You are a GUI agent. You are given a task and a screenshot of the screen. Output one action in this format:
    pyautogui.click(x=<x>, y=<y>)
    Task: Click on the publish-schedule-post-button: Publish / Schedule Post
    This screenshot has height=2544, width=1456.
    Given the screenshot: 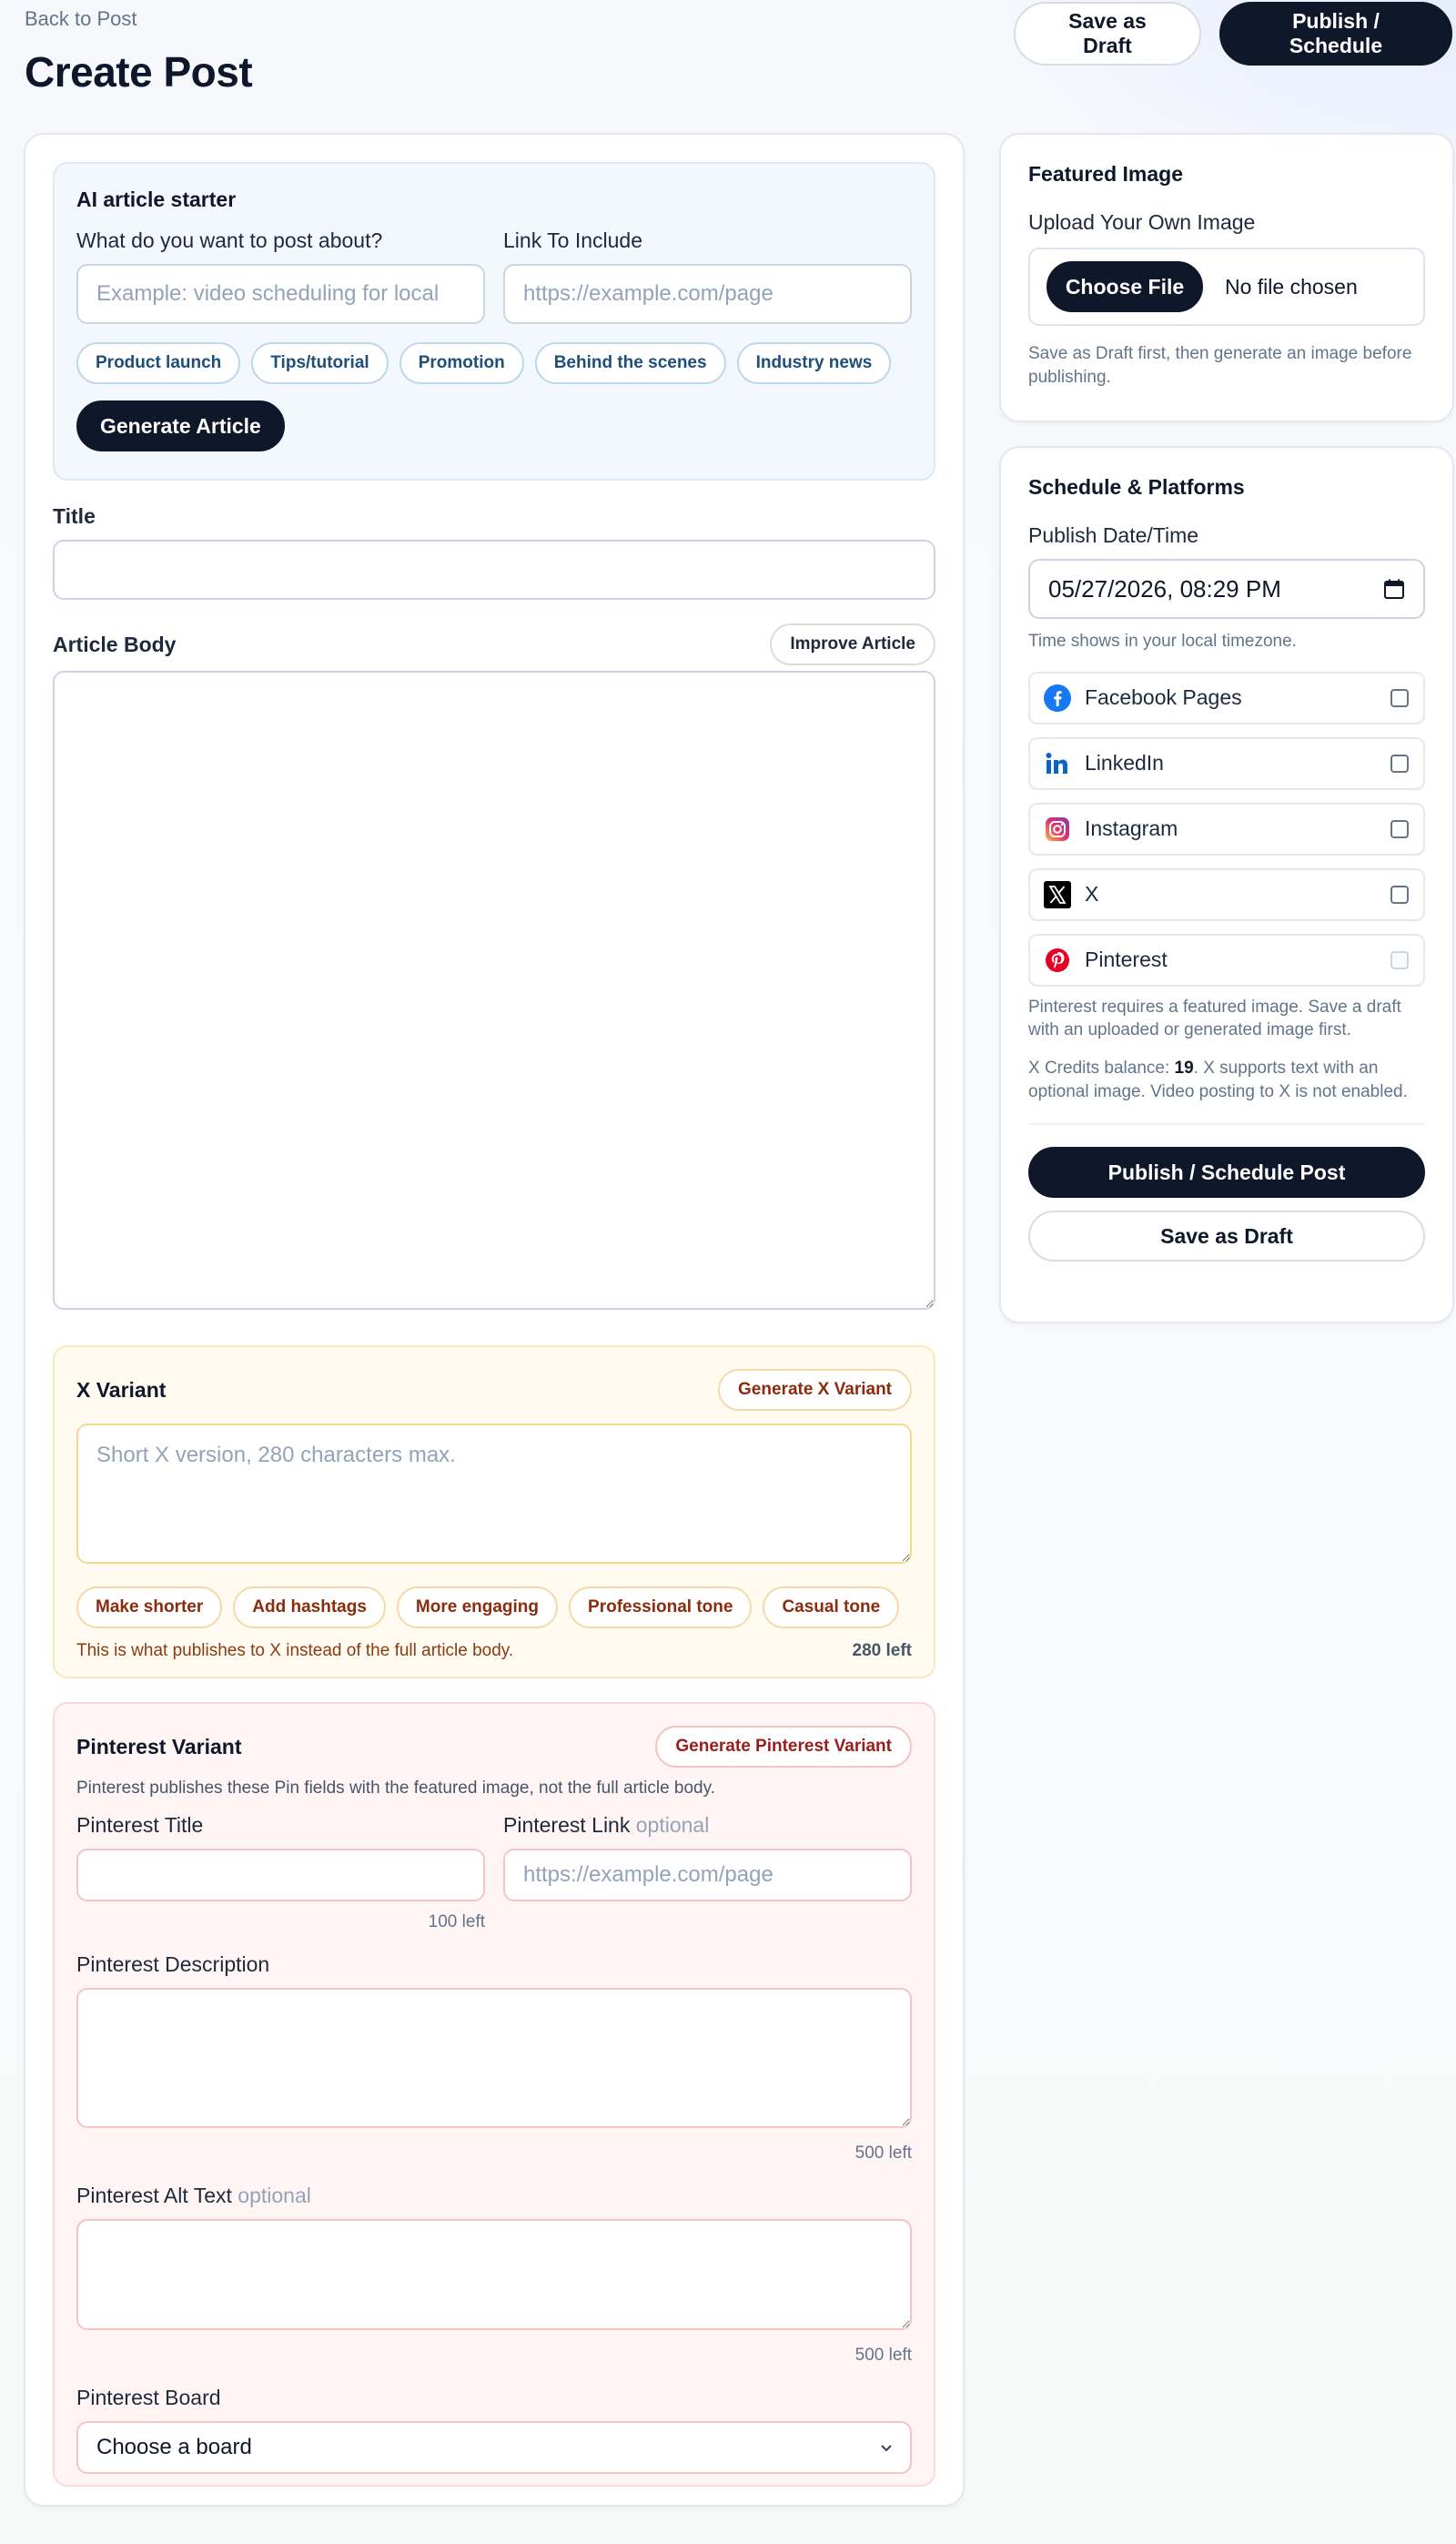 What is the action you would take?
    pyautogui.click(x=1227, y=1173)
    